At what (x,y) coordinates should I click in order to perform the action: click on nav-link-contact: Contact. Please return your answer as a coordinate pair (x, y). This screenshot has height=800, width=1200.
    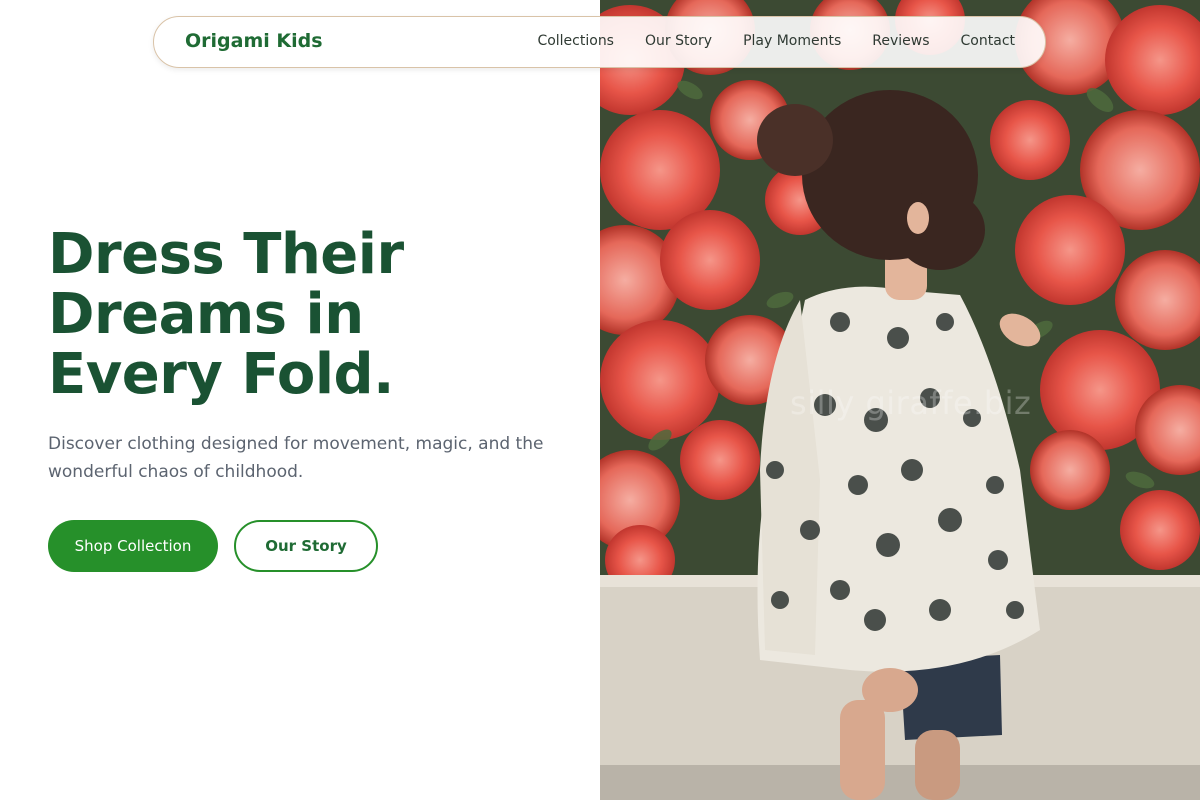
    Looking at the image, I should click on (988, 41).